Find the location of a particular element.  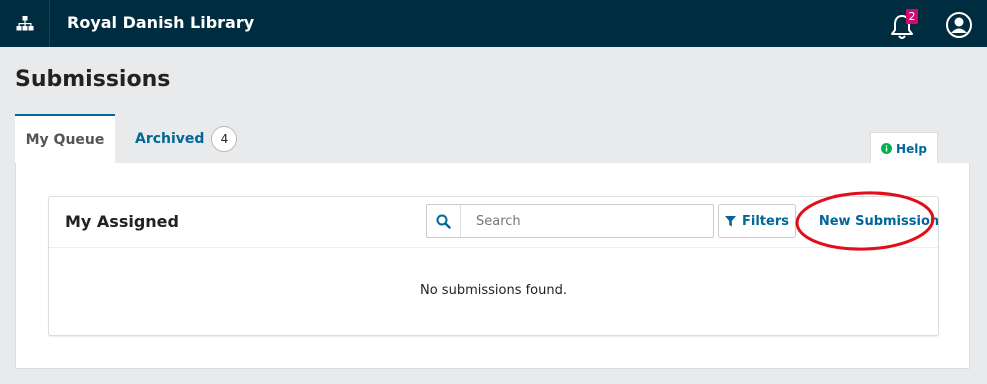

list-panel-header: My Assigned Filters New Submission is located at coordinates (494, 222).